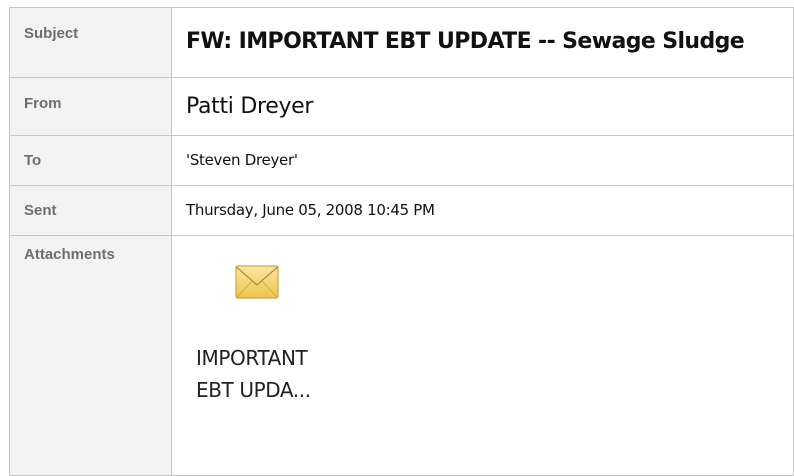  What do you see at coordinates (482, 160) in the screenshot?
I see `to-value-cell: 'Steven Dreyer'` at bounding box center [482, 160].